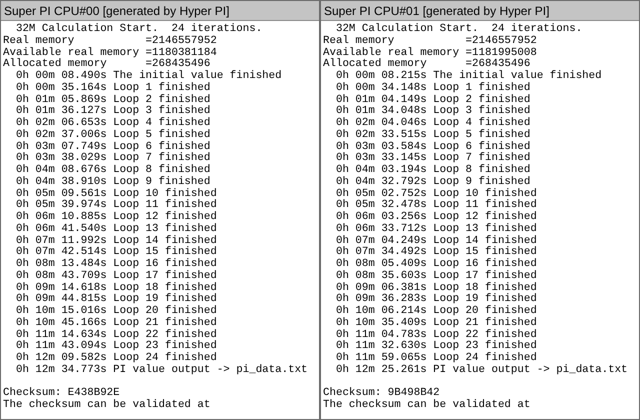 The height and width of the screenshot is (420, 640). What do you see at coordinates (435, 229) in the screenshot?
I see `log-line: 0h 06m 33.712s Loop 13 finished` at bounding box center [435, 229].